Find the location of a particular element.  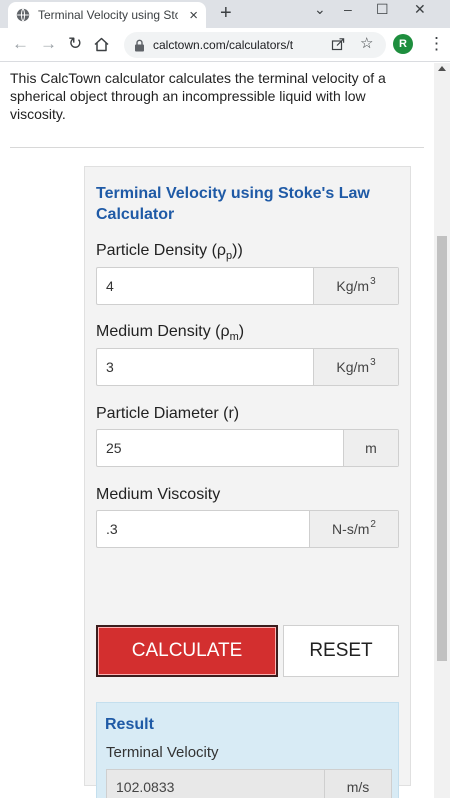

address-bar: calctown.com/calculators/t... ☆ is located at coordinates (255, 45).